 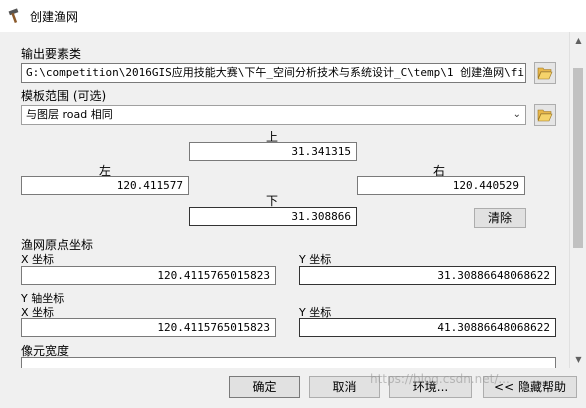 What do you see at coordinates (516, 114) in the screenshot?
I see `chevron-down-icon: ⌄` at bounding box center [516, 114].